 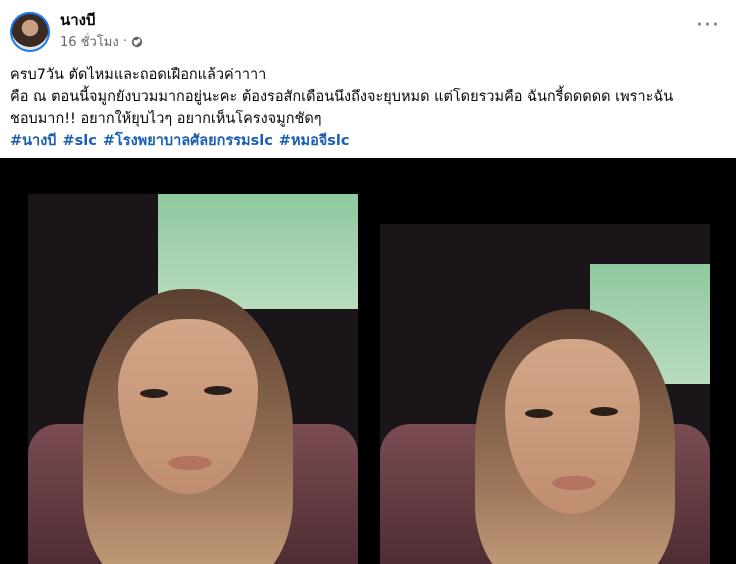 I want to click on author-name: นางบี, so click(x=78, y=20).